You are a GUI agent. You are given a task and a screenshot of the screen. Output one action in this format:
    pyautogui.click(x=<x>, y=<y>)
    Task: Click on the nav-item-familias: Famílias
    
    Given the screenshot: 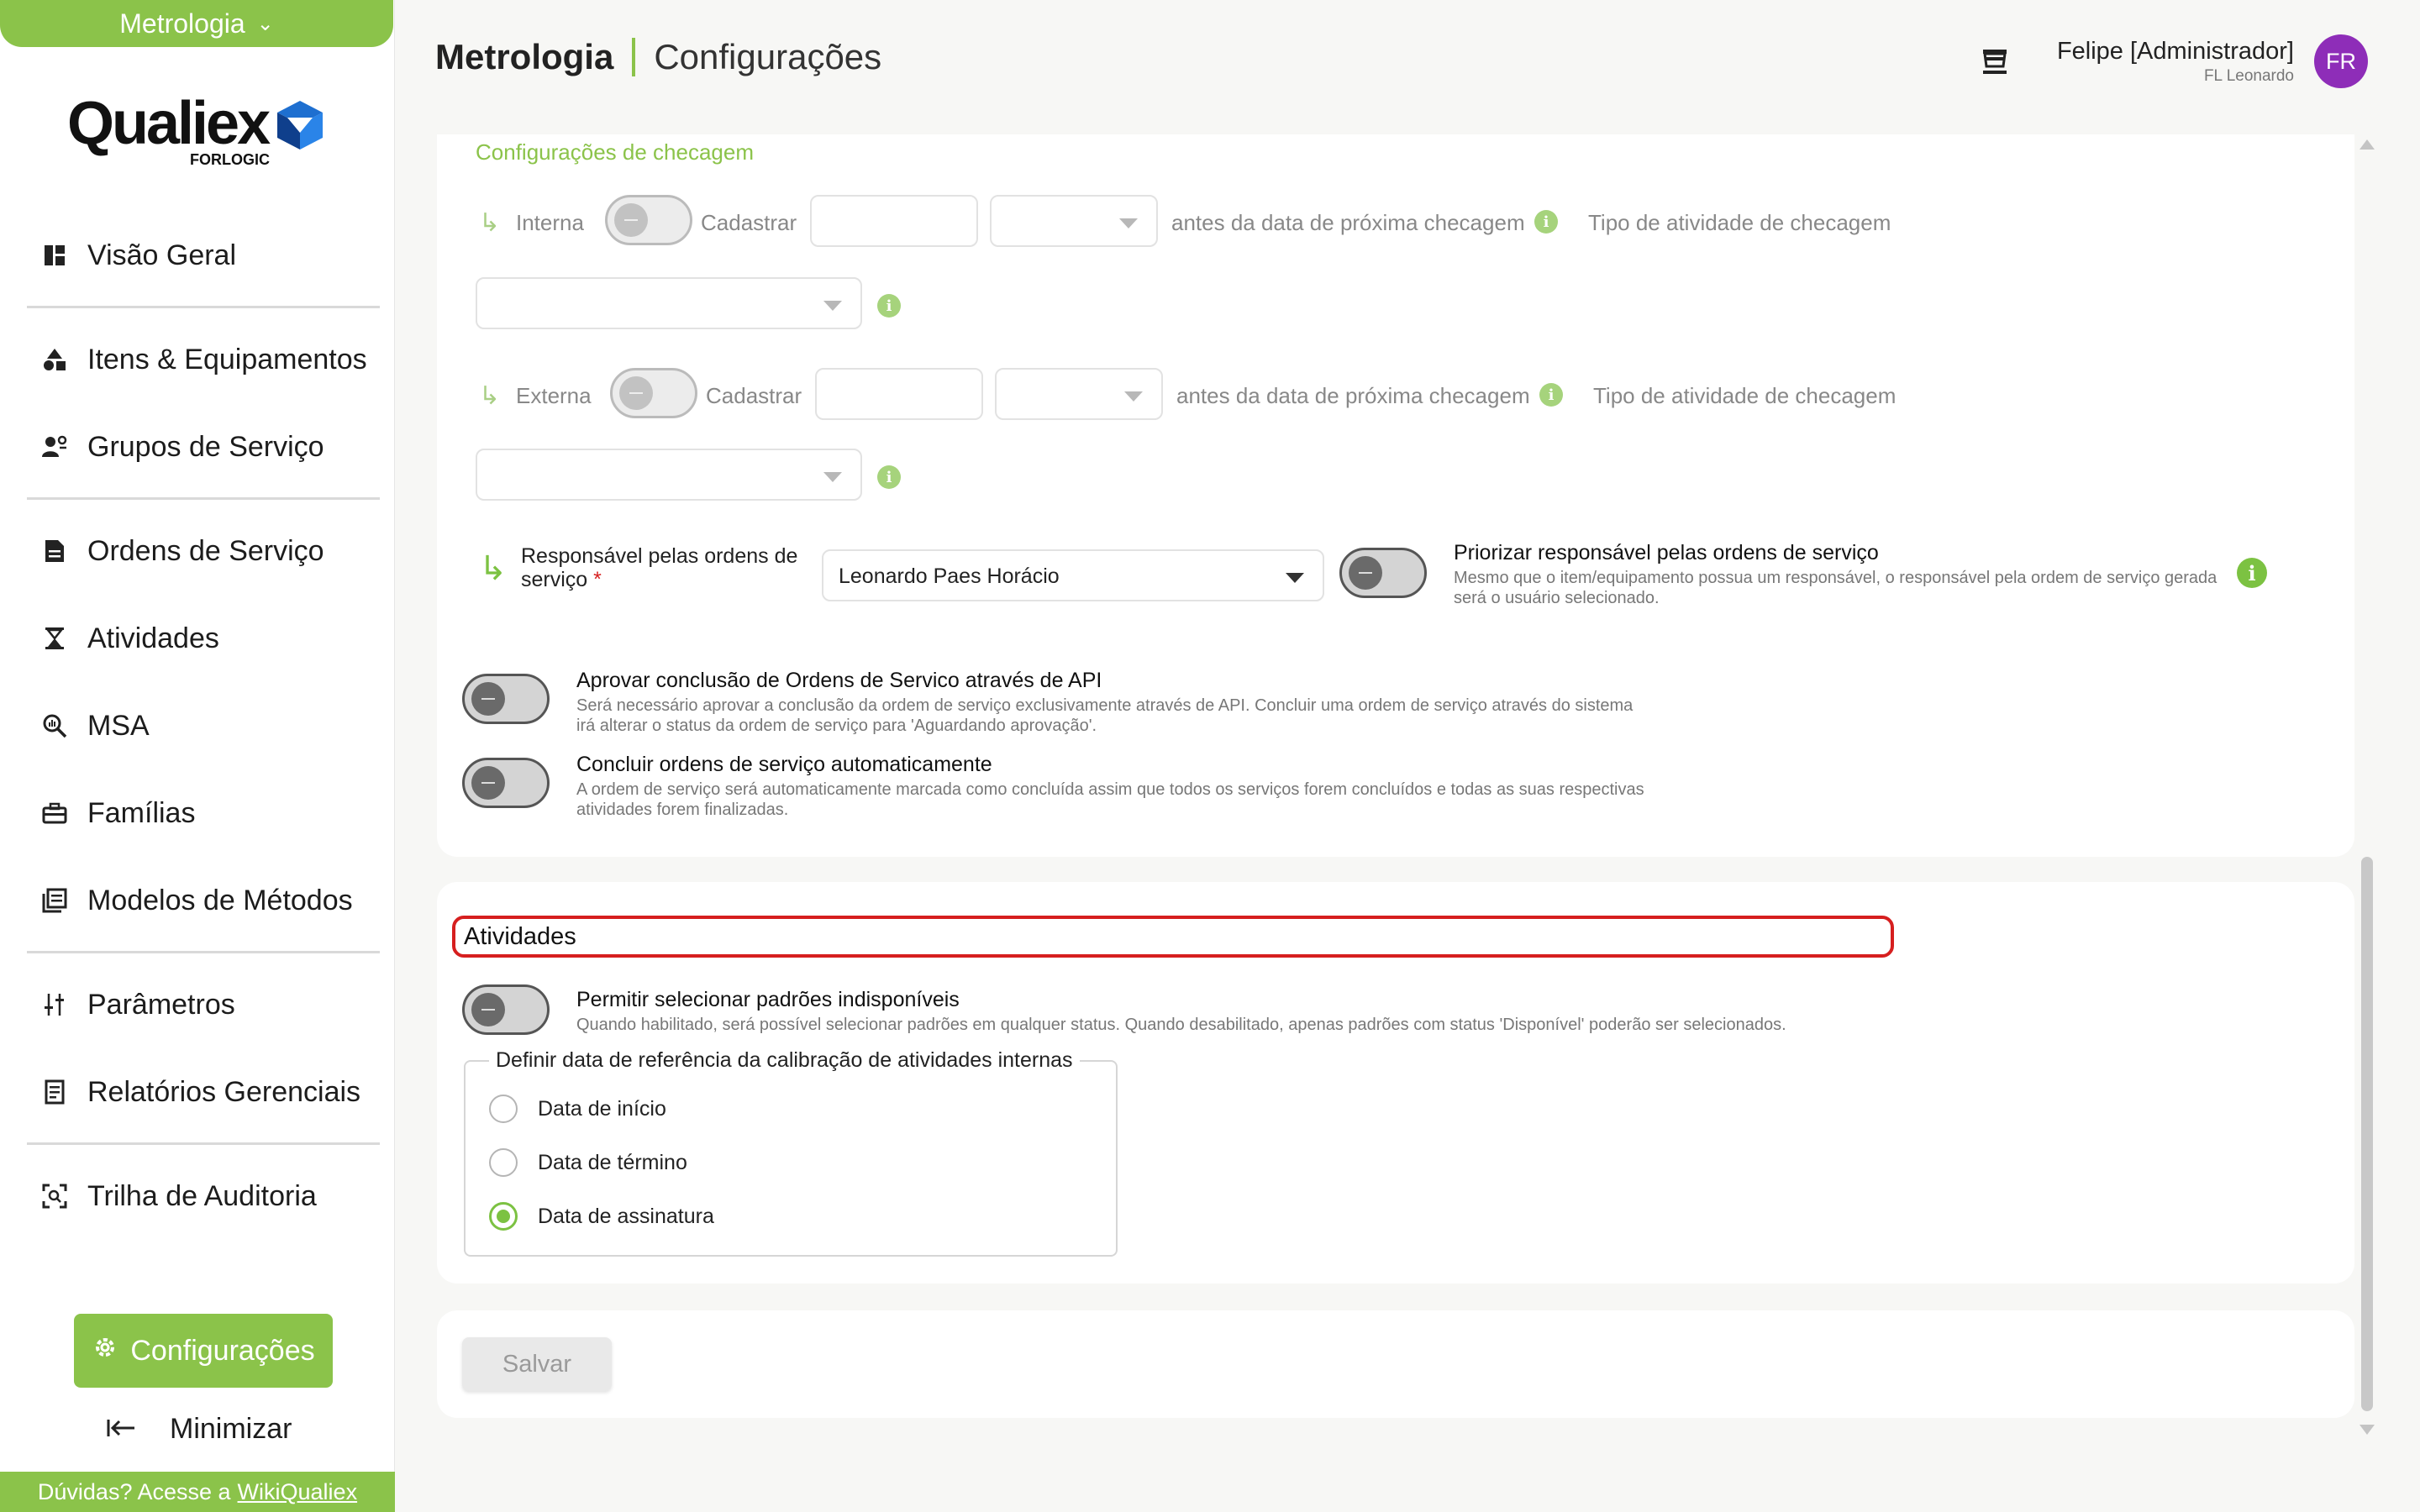 What is the action you would take?
    pyautogui.click(x=117, y=813)
    